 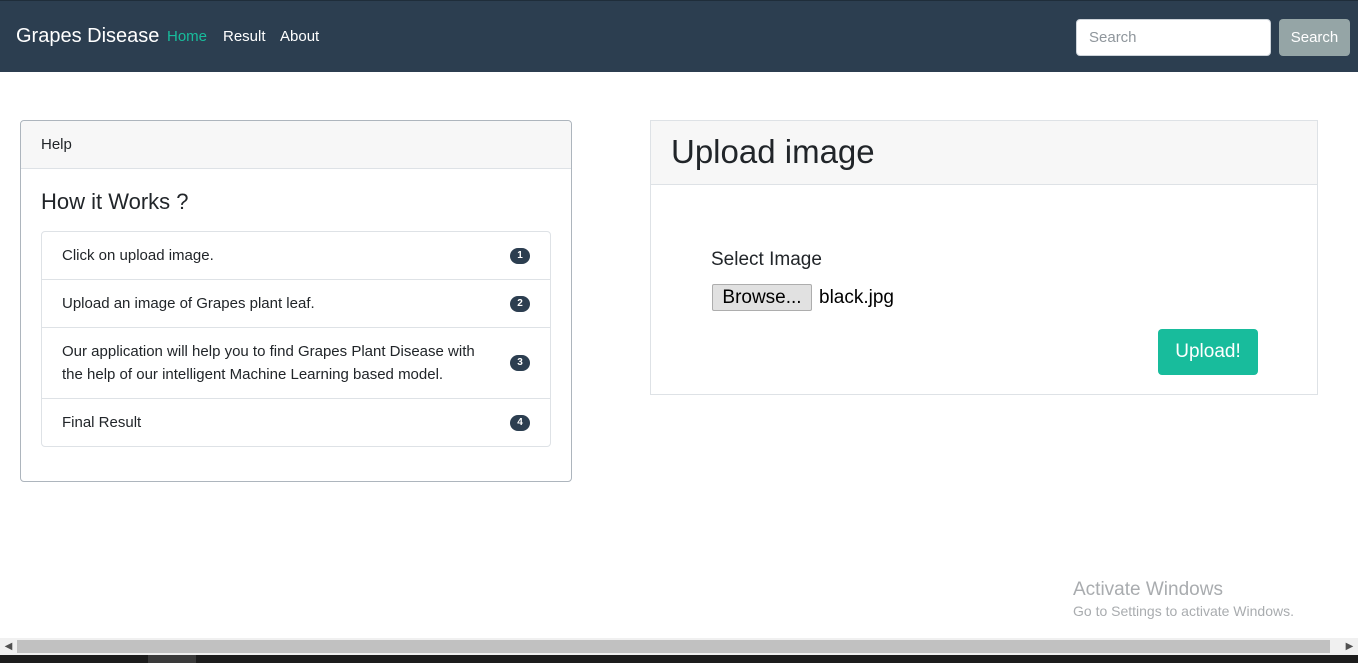 I want to click on step-badge: 2, so click(x=520, y=303).